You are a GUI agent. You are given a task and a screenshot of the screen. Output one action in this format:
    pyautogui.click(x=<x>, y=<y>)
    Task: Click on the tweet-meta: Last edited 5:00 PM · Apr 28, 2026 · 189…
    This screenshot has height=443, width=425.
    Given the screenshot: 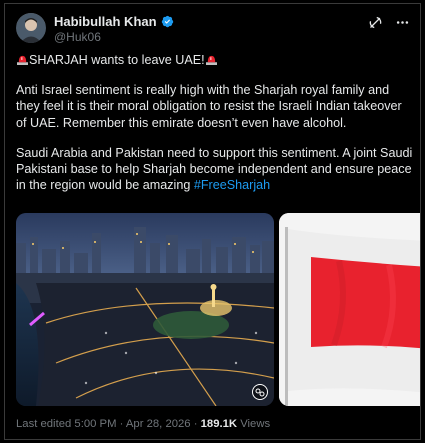 What is the action you would take?
    pyautogui.click(x=143, y=424)
    